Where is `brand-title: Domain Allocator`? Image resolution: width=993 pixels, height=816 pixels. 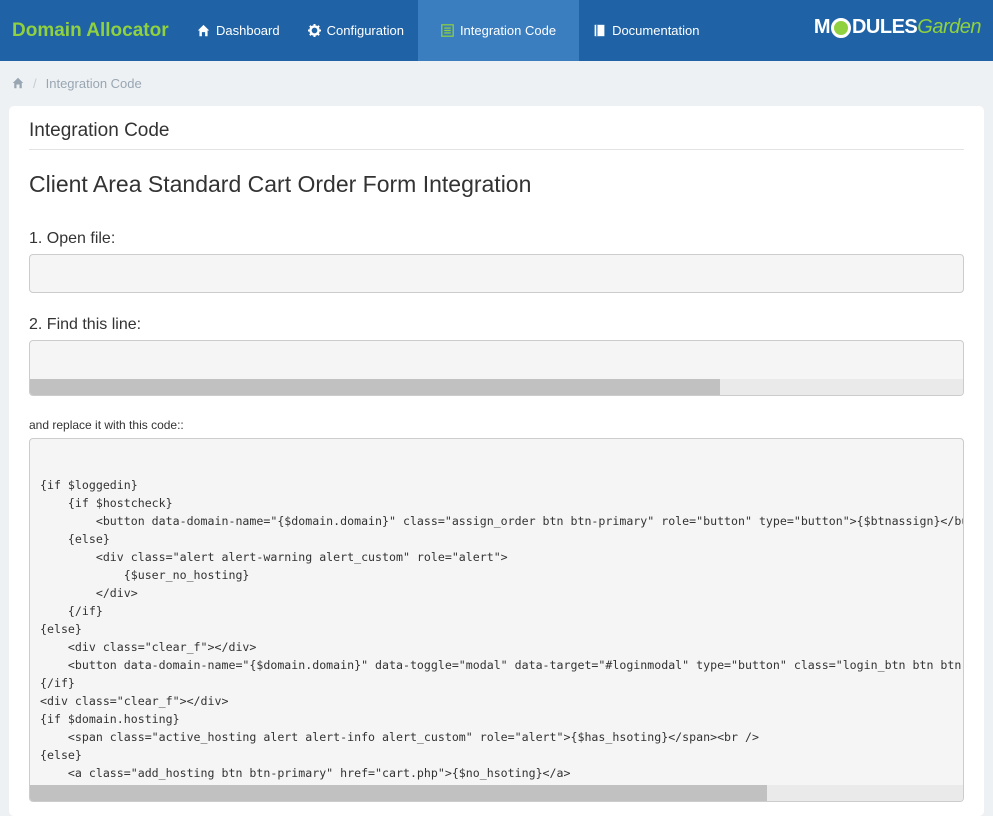
brand-title: Domain Allocator is located at coordinates (91, 30).